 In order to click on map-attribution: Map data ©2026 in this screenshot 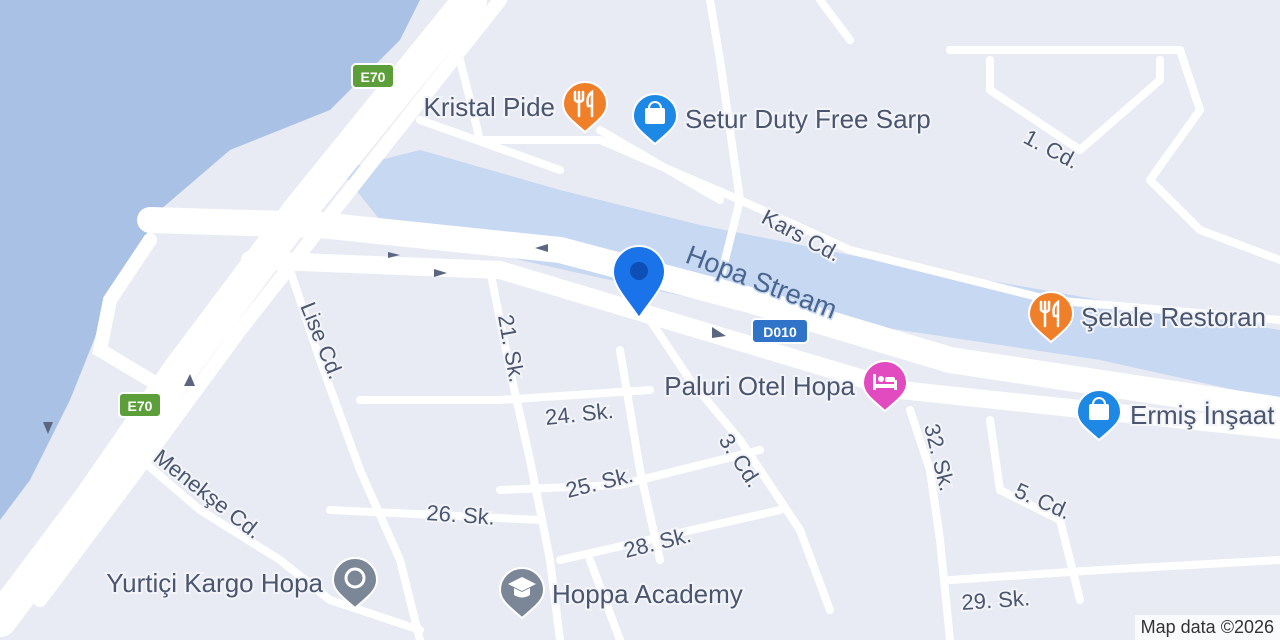, I will do `click(1207, 627)`.